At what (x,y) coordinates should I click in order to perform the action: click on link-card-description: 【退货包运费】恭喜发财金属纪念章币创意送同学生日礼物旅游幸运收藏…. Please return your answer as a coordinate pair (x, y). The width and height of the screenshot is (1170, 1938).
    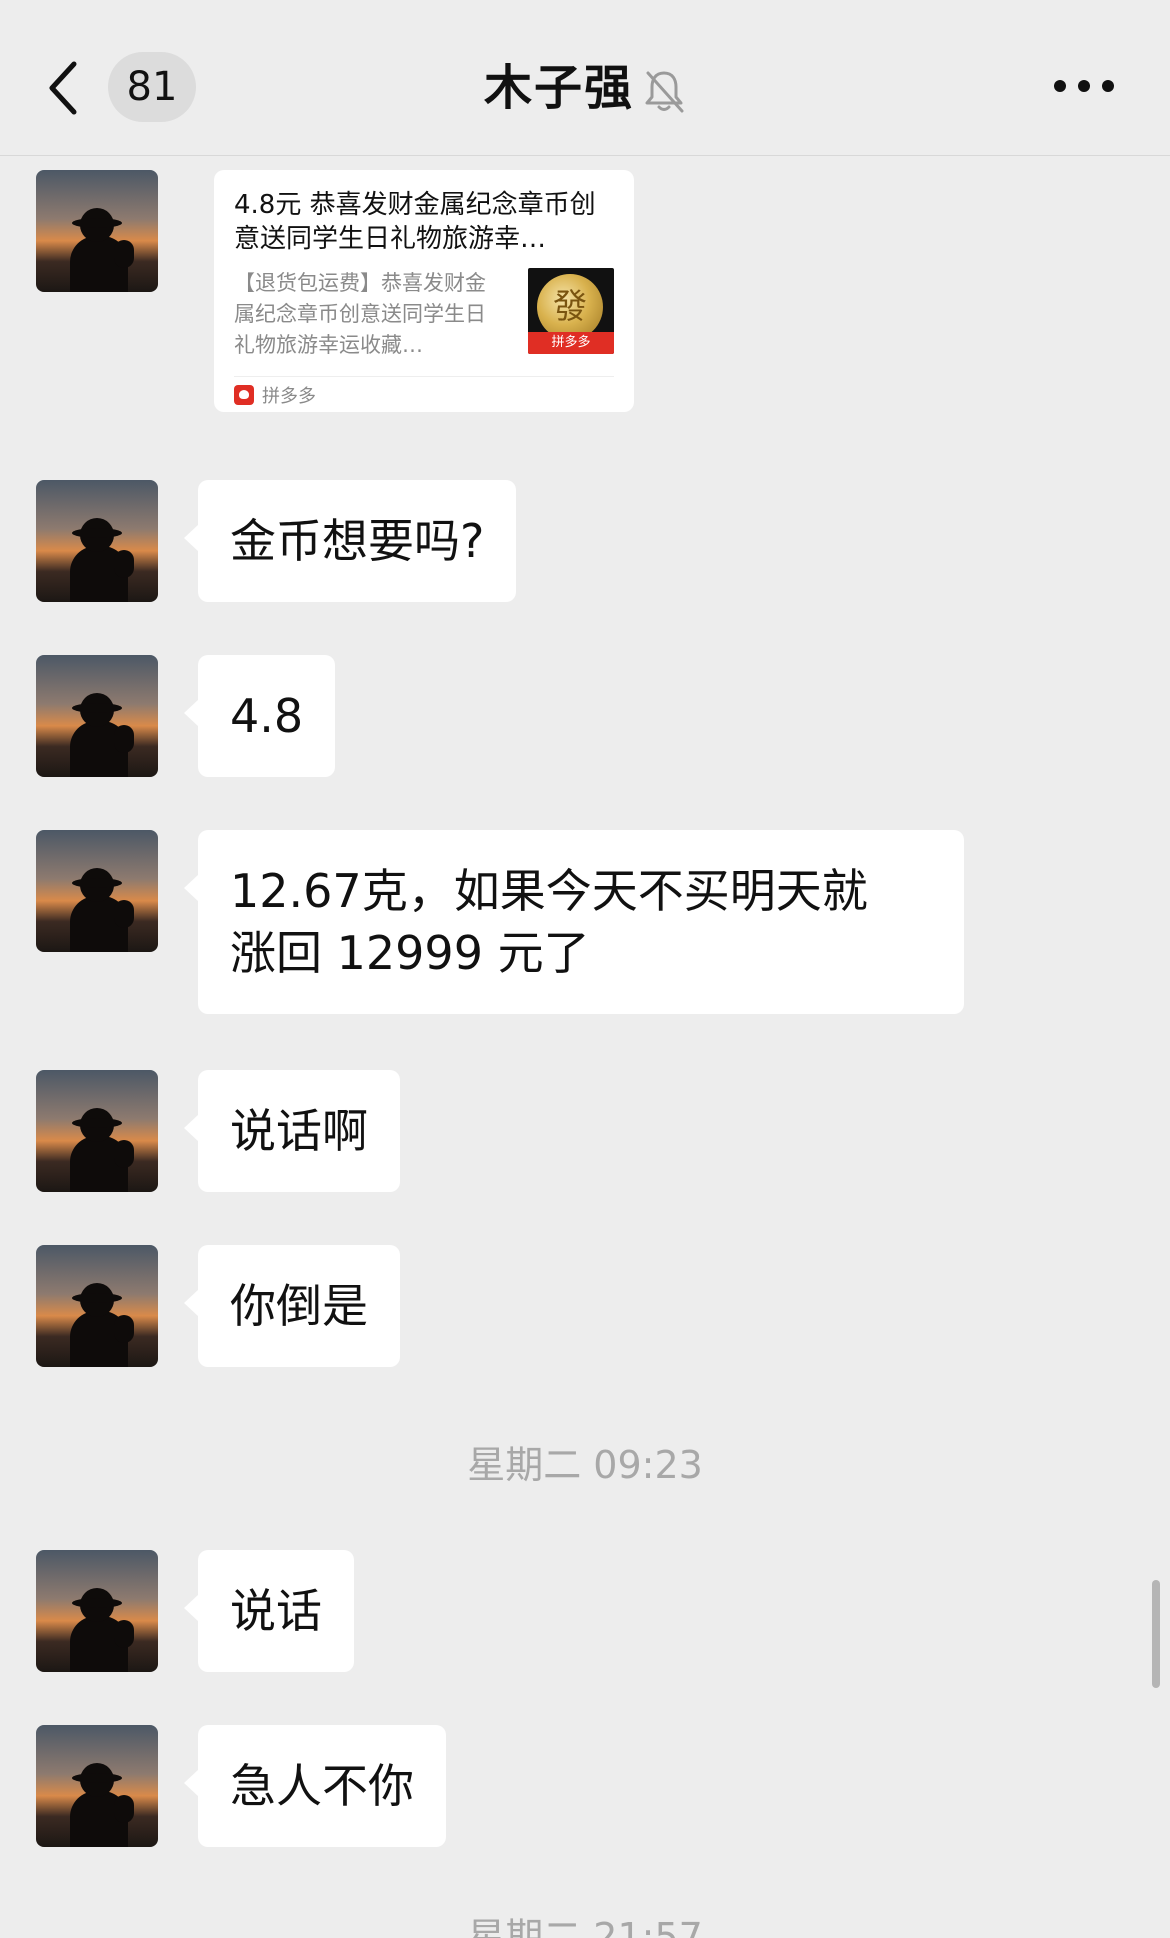
    Looking at the image, I should click on (360, 314).